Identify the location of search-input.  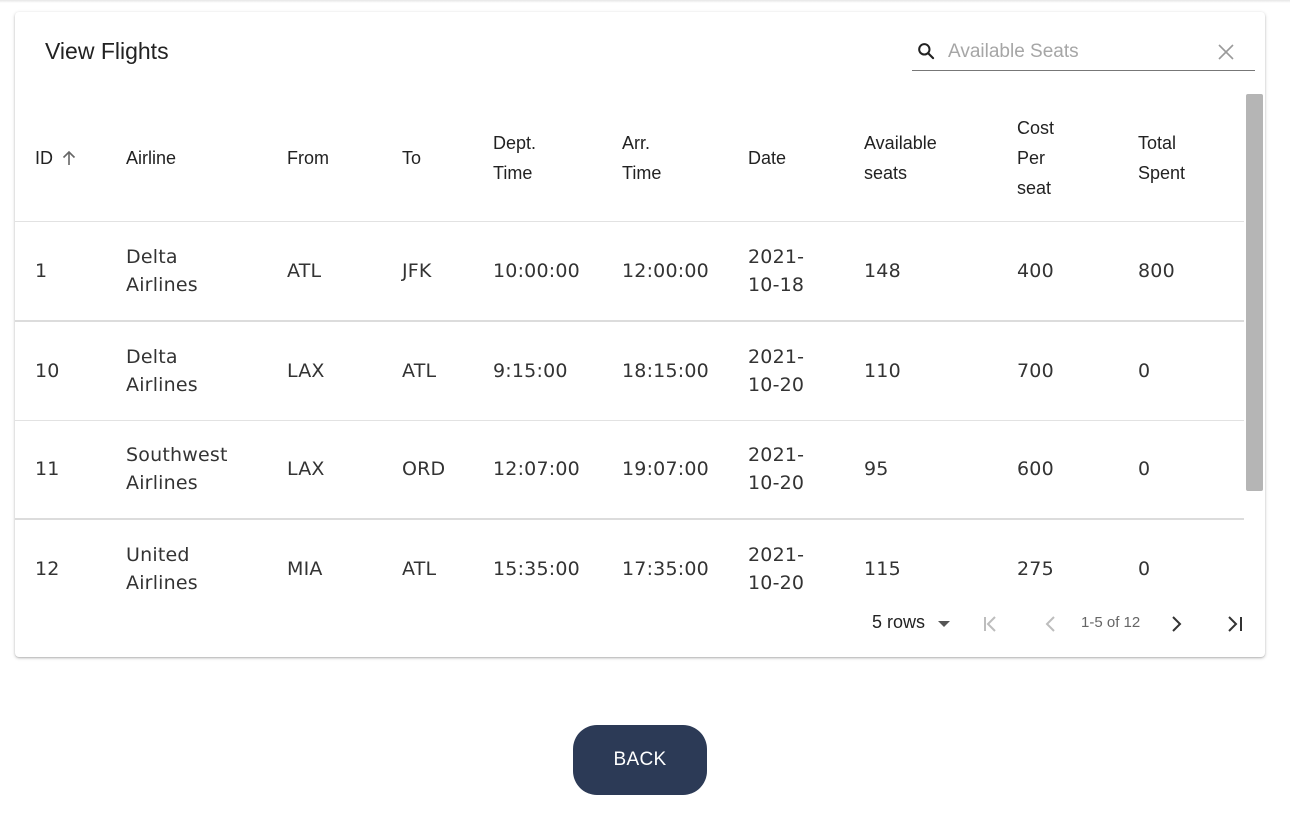
(1083, 52).